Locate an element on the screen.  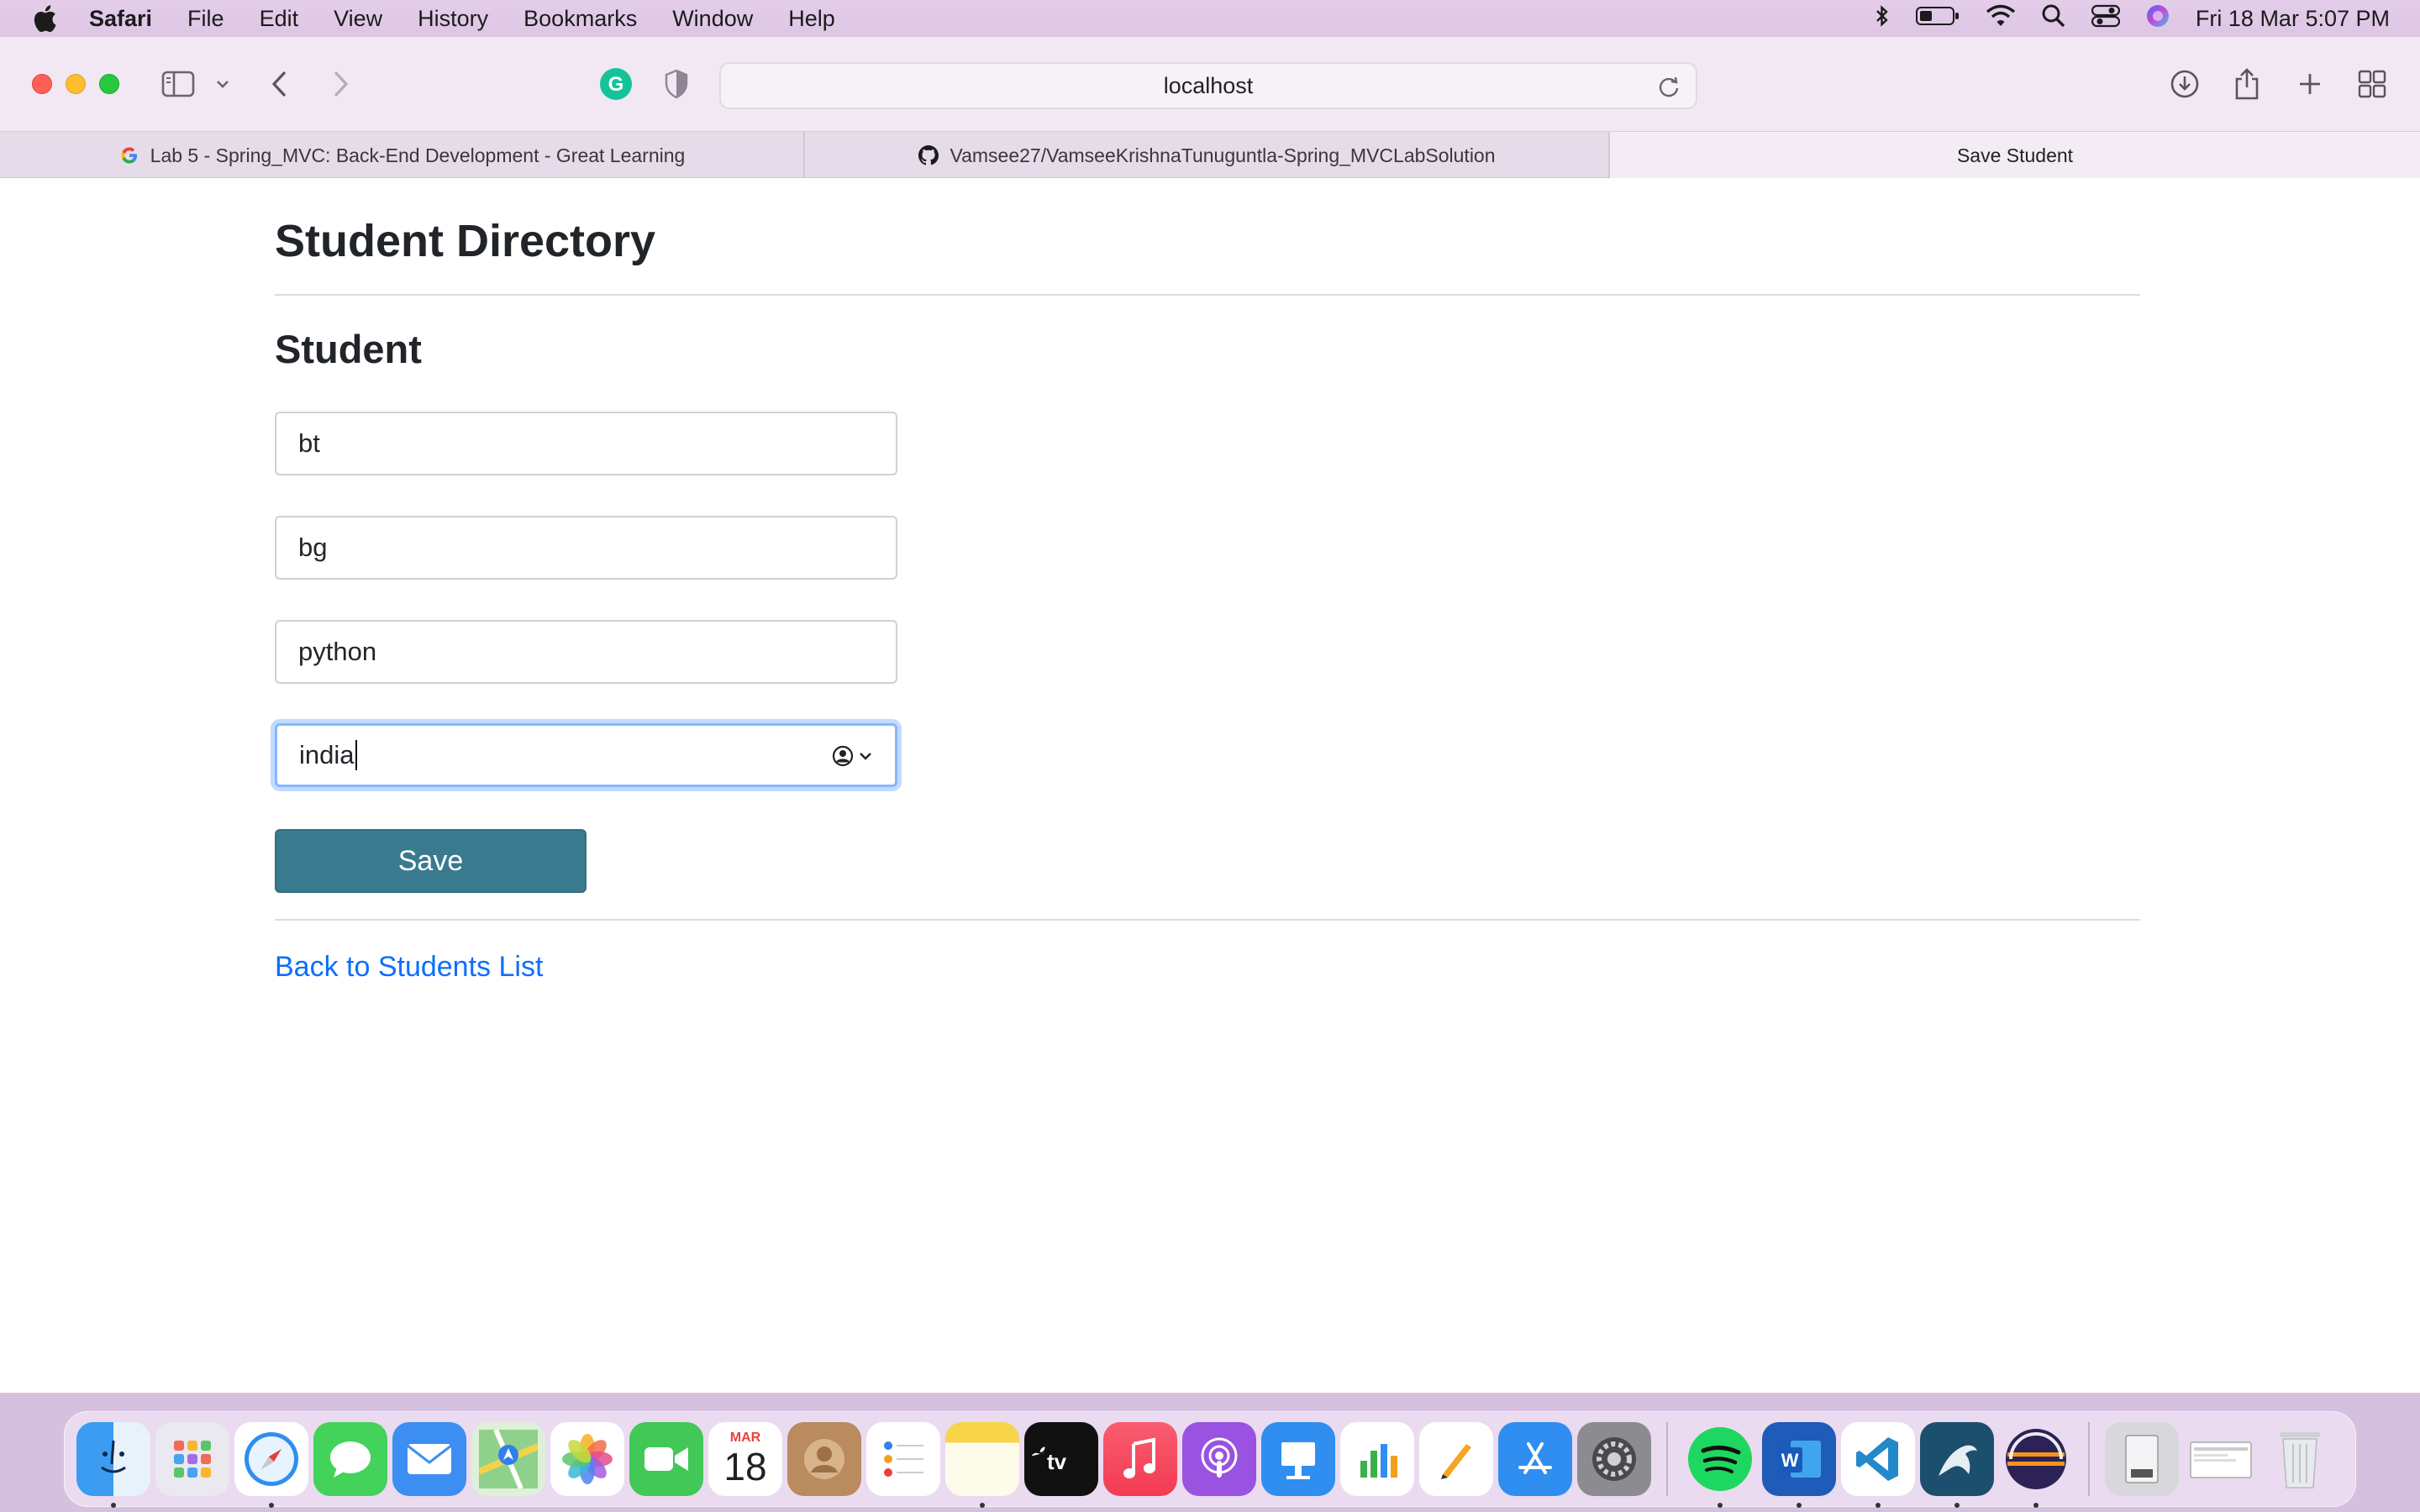
browser-toolbar: G localhost is located at coordinates (1210, 84).